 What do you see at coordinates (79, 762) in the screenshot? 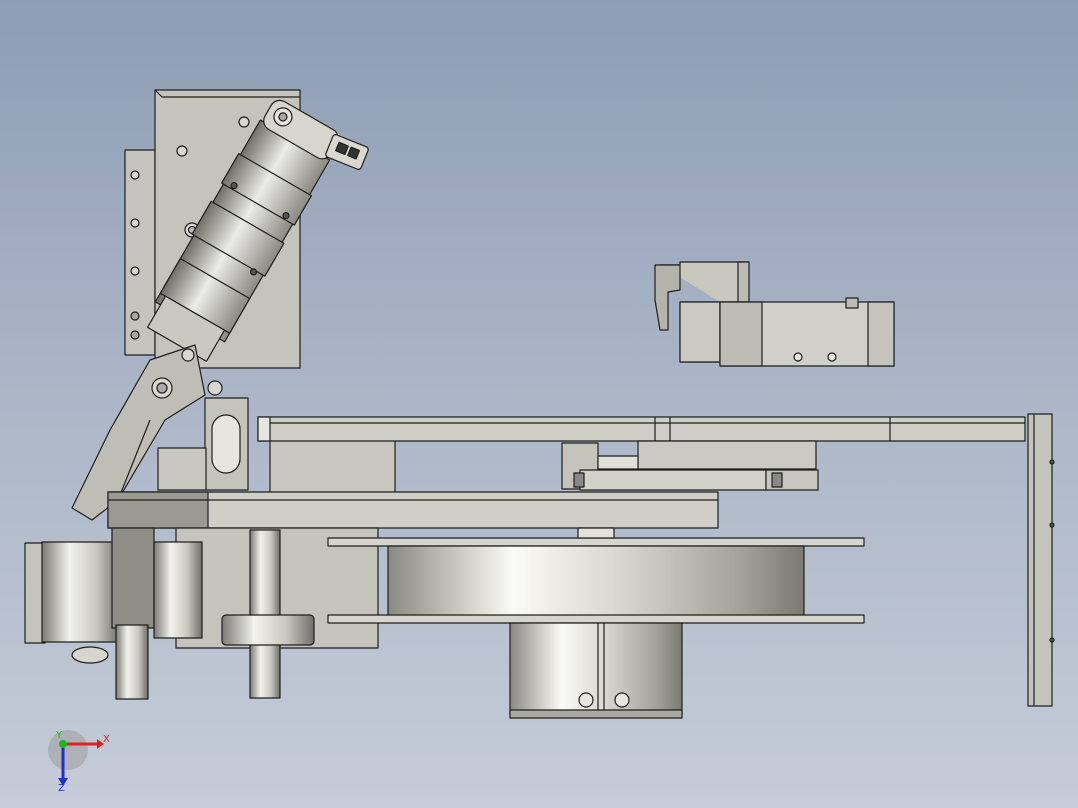
I see `coordinate-triad: X Y Z` at bounding box center [79, 762].